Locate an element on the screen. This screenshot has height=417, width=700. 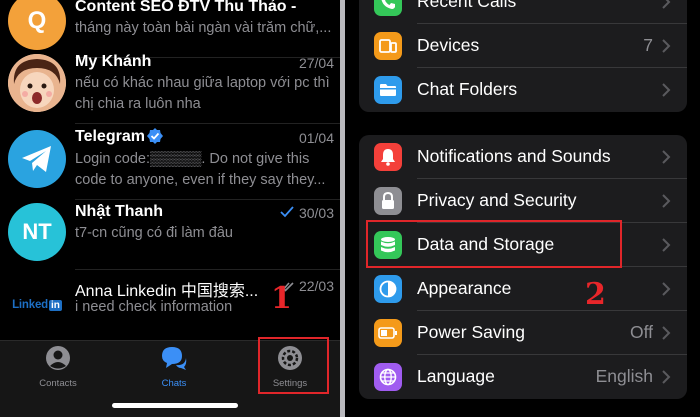
settings-label: Language is located at coordinates (456, 376).